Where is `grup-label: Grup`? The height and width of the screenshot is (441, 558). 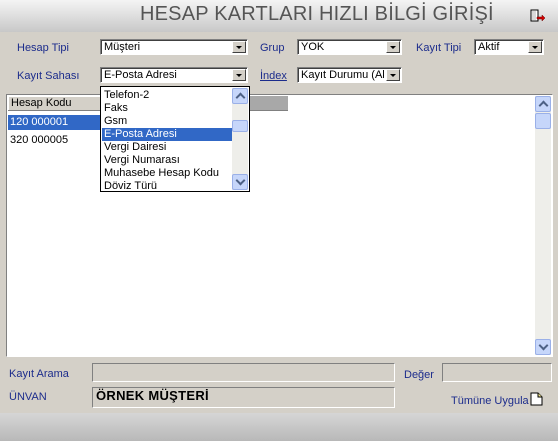 grup-label: Grup is located at coordinates (272, 48).